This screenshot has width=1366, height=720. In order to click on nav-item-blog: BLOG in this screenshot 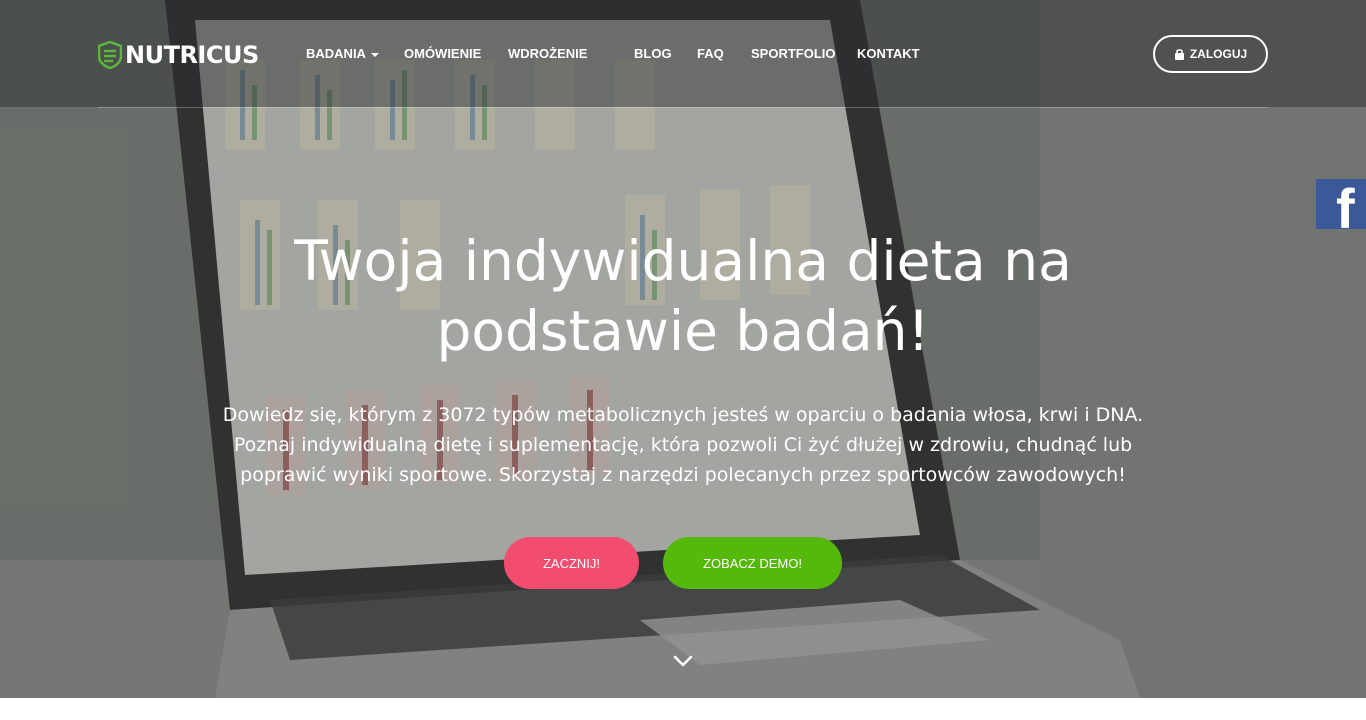, I will do `click(653, 53)`.